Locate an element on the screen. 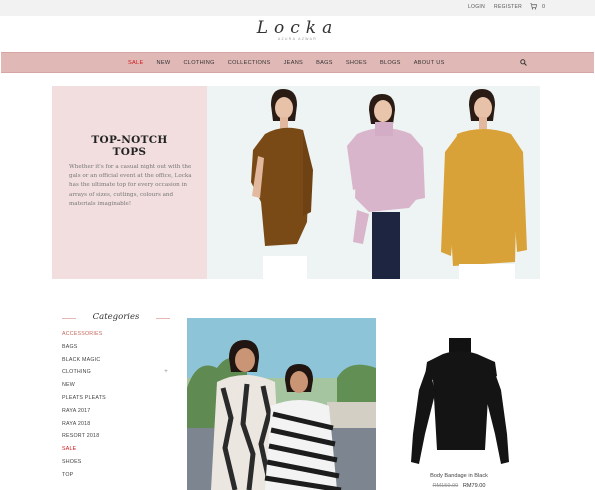  logo-brand: Locka is located at coordinates (297, 28).